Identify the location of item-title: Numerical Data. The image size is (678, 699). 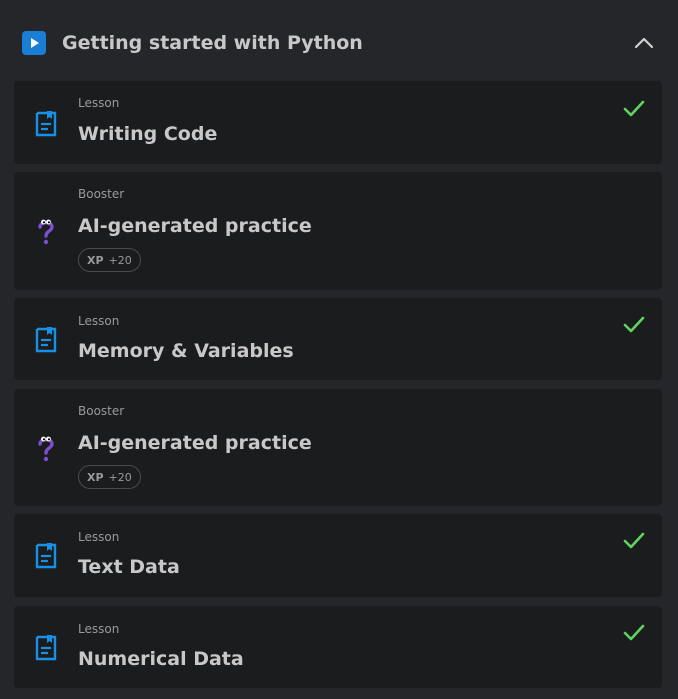
(161, 659).